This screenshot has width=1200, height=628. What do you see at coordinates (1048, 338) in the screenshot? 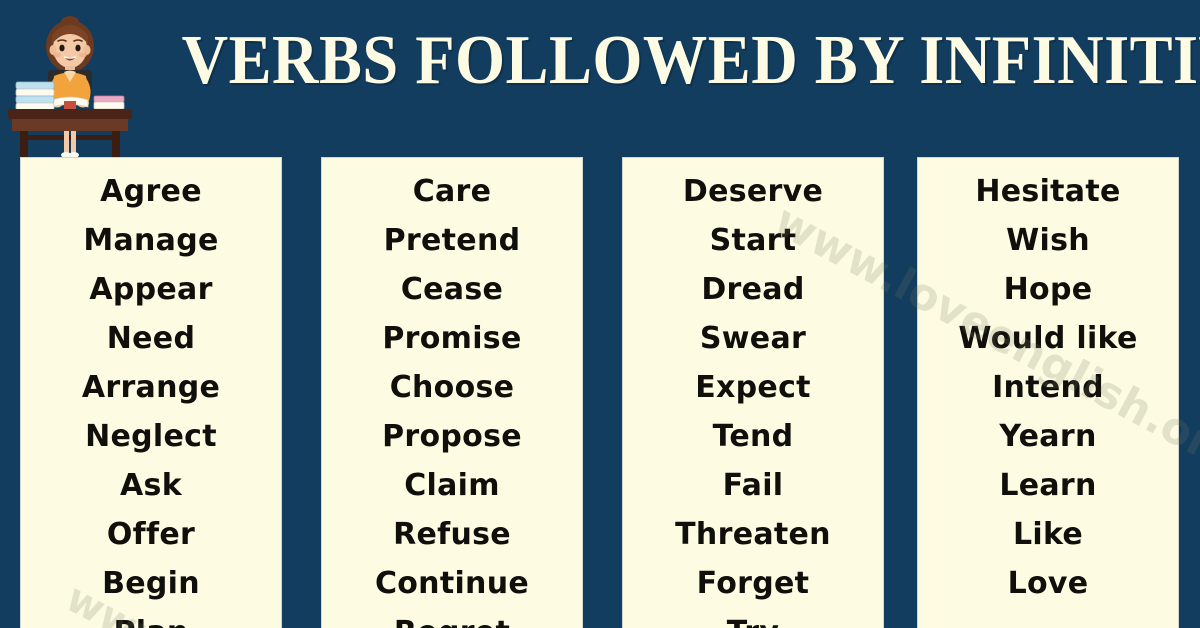
I see `verb-item: Would like` at bounding box center [1048, 338].